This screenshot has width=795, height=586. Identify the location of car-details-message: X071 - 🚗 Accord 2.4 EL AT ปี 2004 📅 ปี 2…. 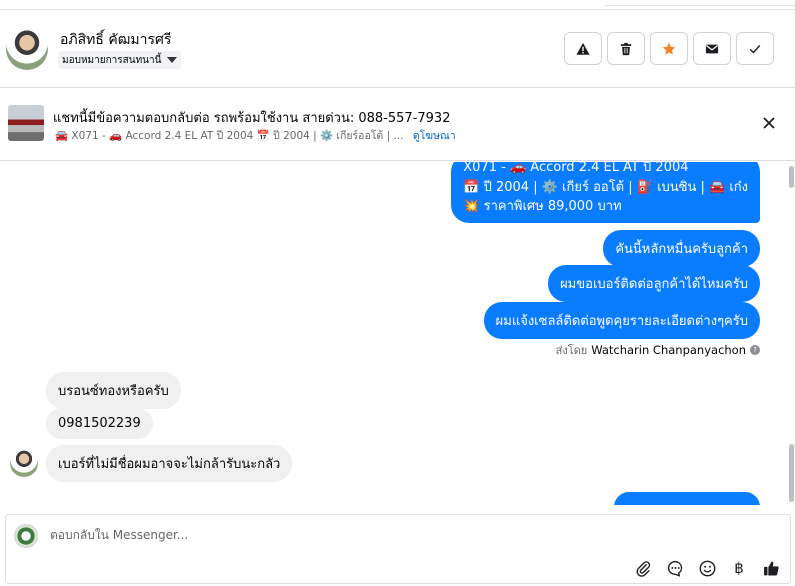
(605, 192).